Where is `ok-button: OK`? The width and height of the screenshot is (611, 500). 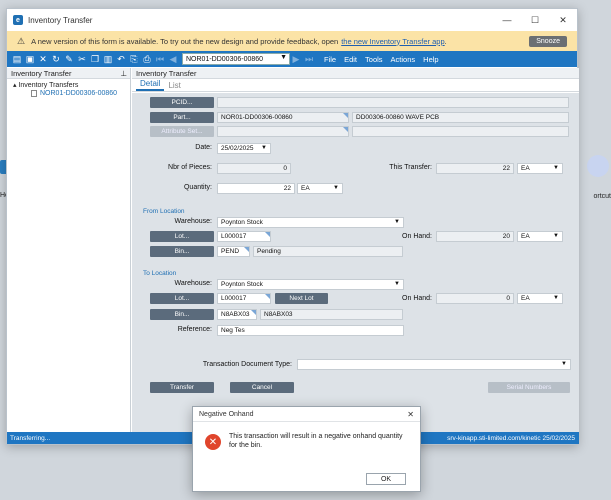 ok-button: OK is located at coordinates (386, 479).